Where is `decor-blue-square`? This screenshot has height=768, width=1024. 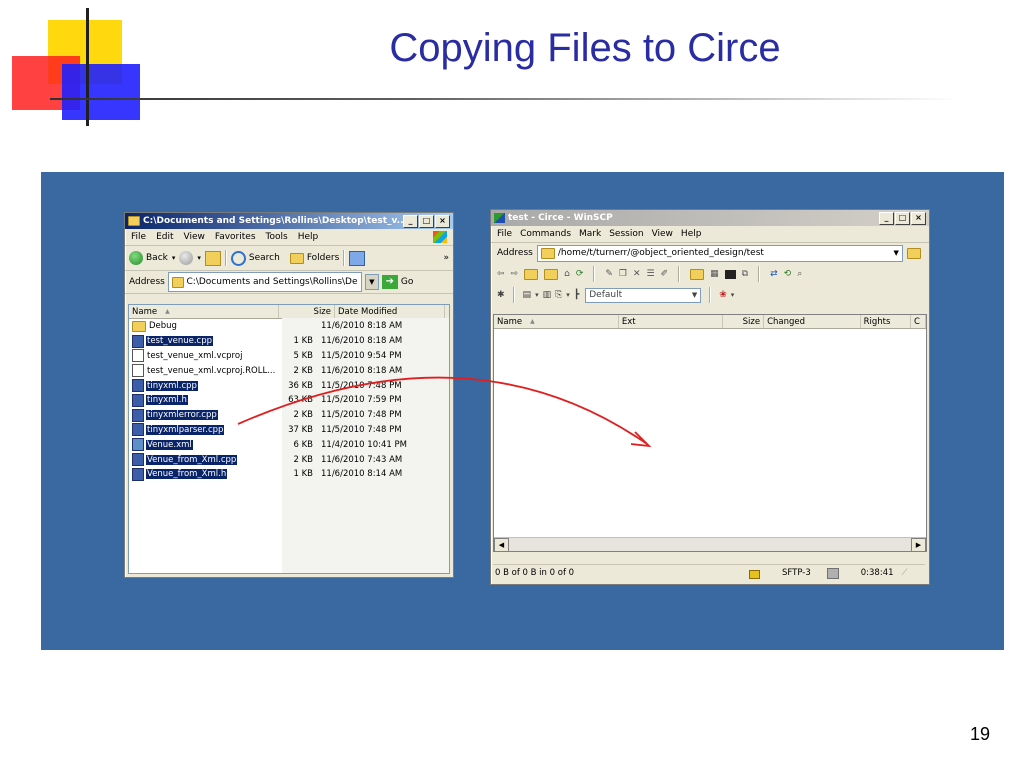 decor-blue-square is located at coordinates (101, 92).